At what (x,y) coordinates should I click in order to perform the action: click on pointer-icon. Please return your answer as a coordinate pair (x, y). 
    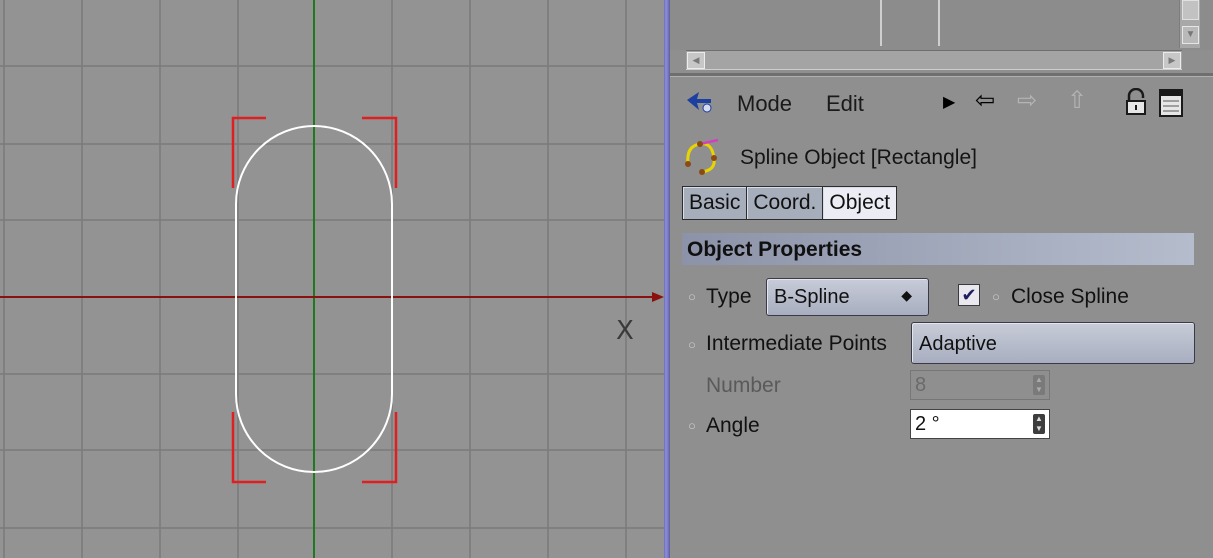
    Looking at the image, I should click on (700, 105).